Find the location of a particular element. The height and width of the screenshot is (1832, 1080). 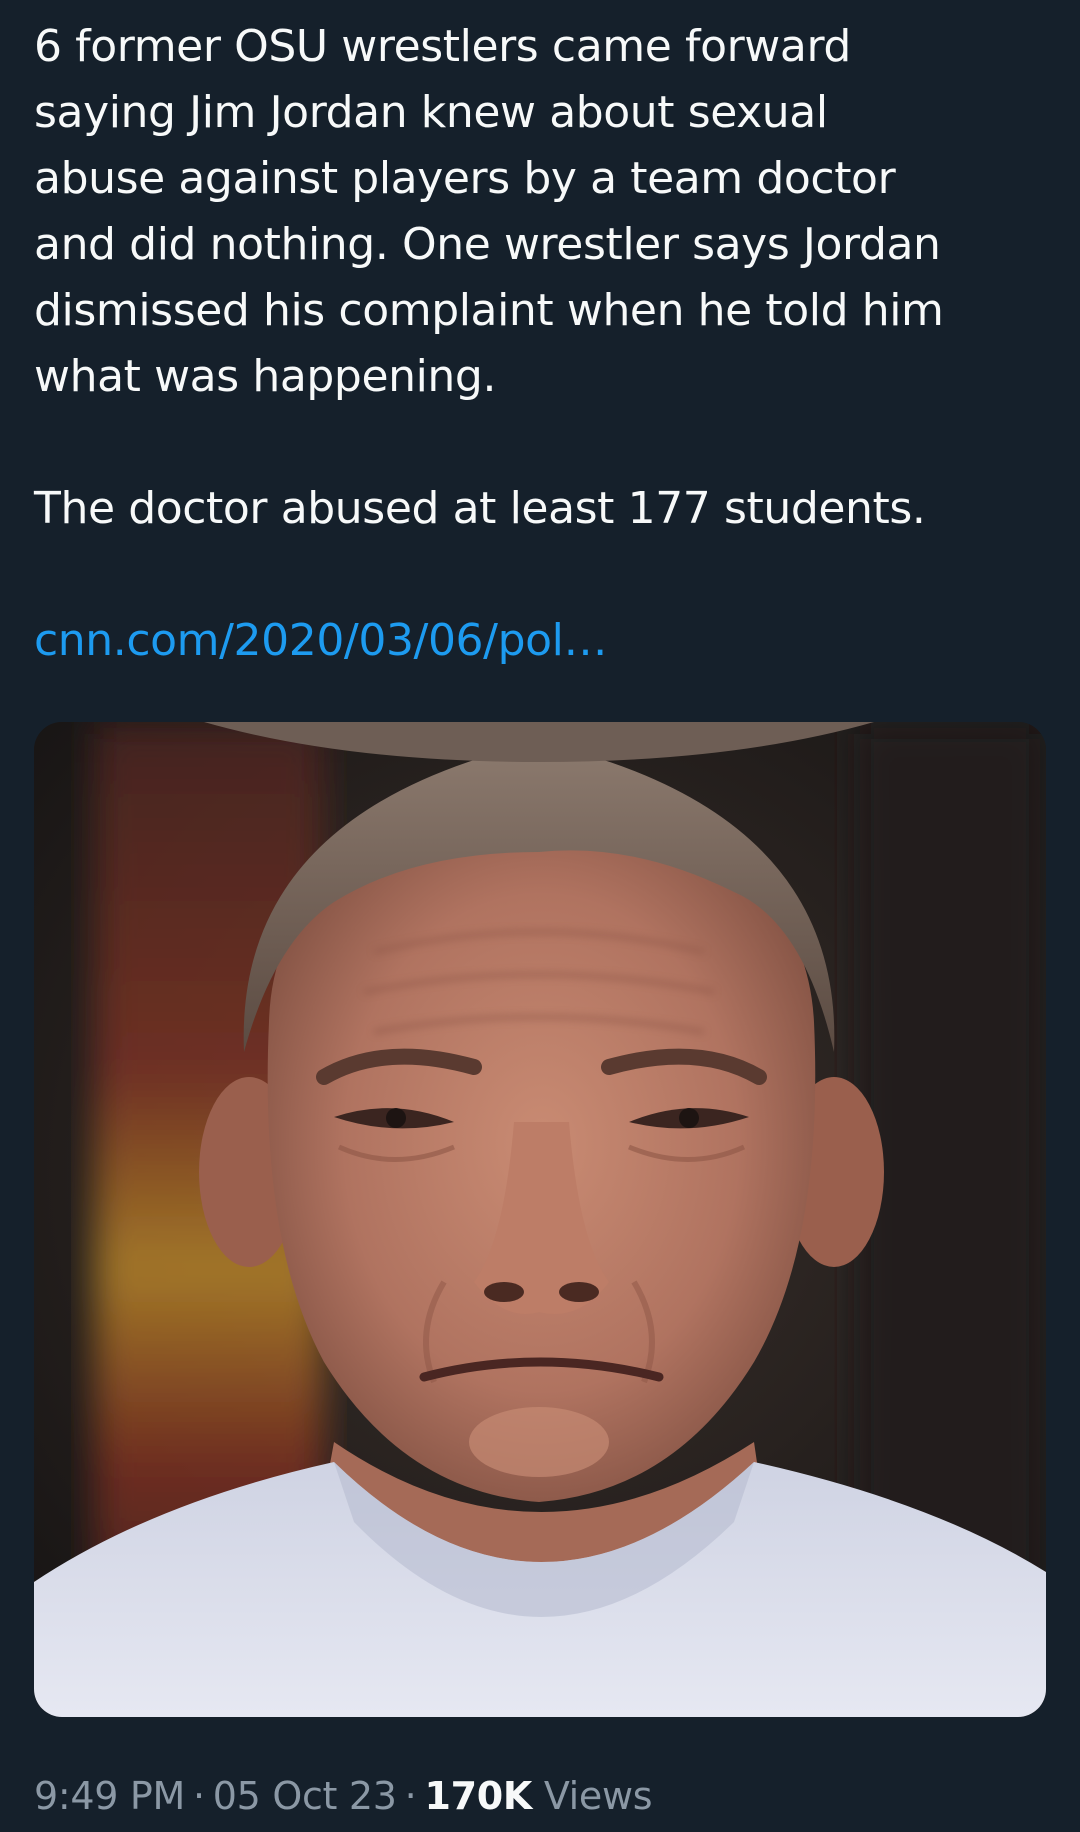

views-label: Views is located at coordinates (598, 1796).